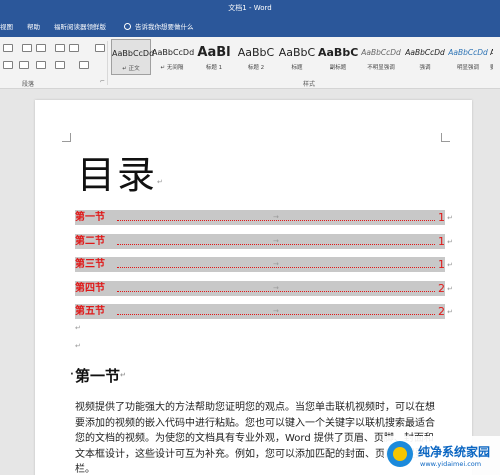 This screenshot has width=500, height=475. Describe the element at coordinates (90, 288) in the screenshot. I see `toc-entry-title: 第四节` at that location.